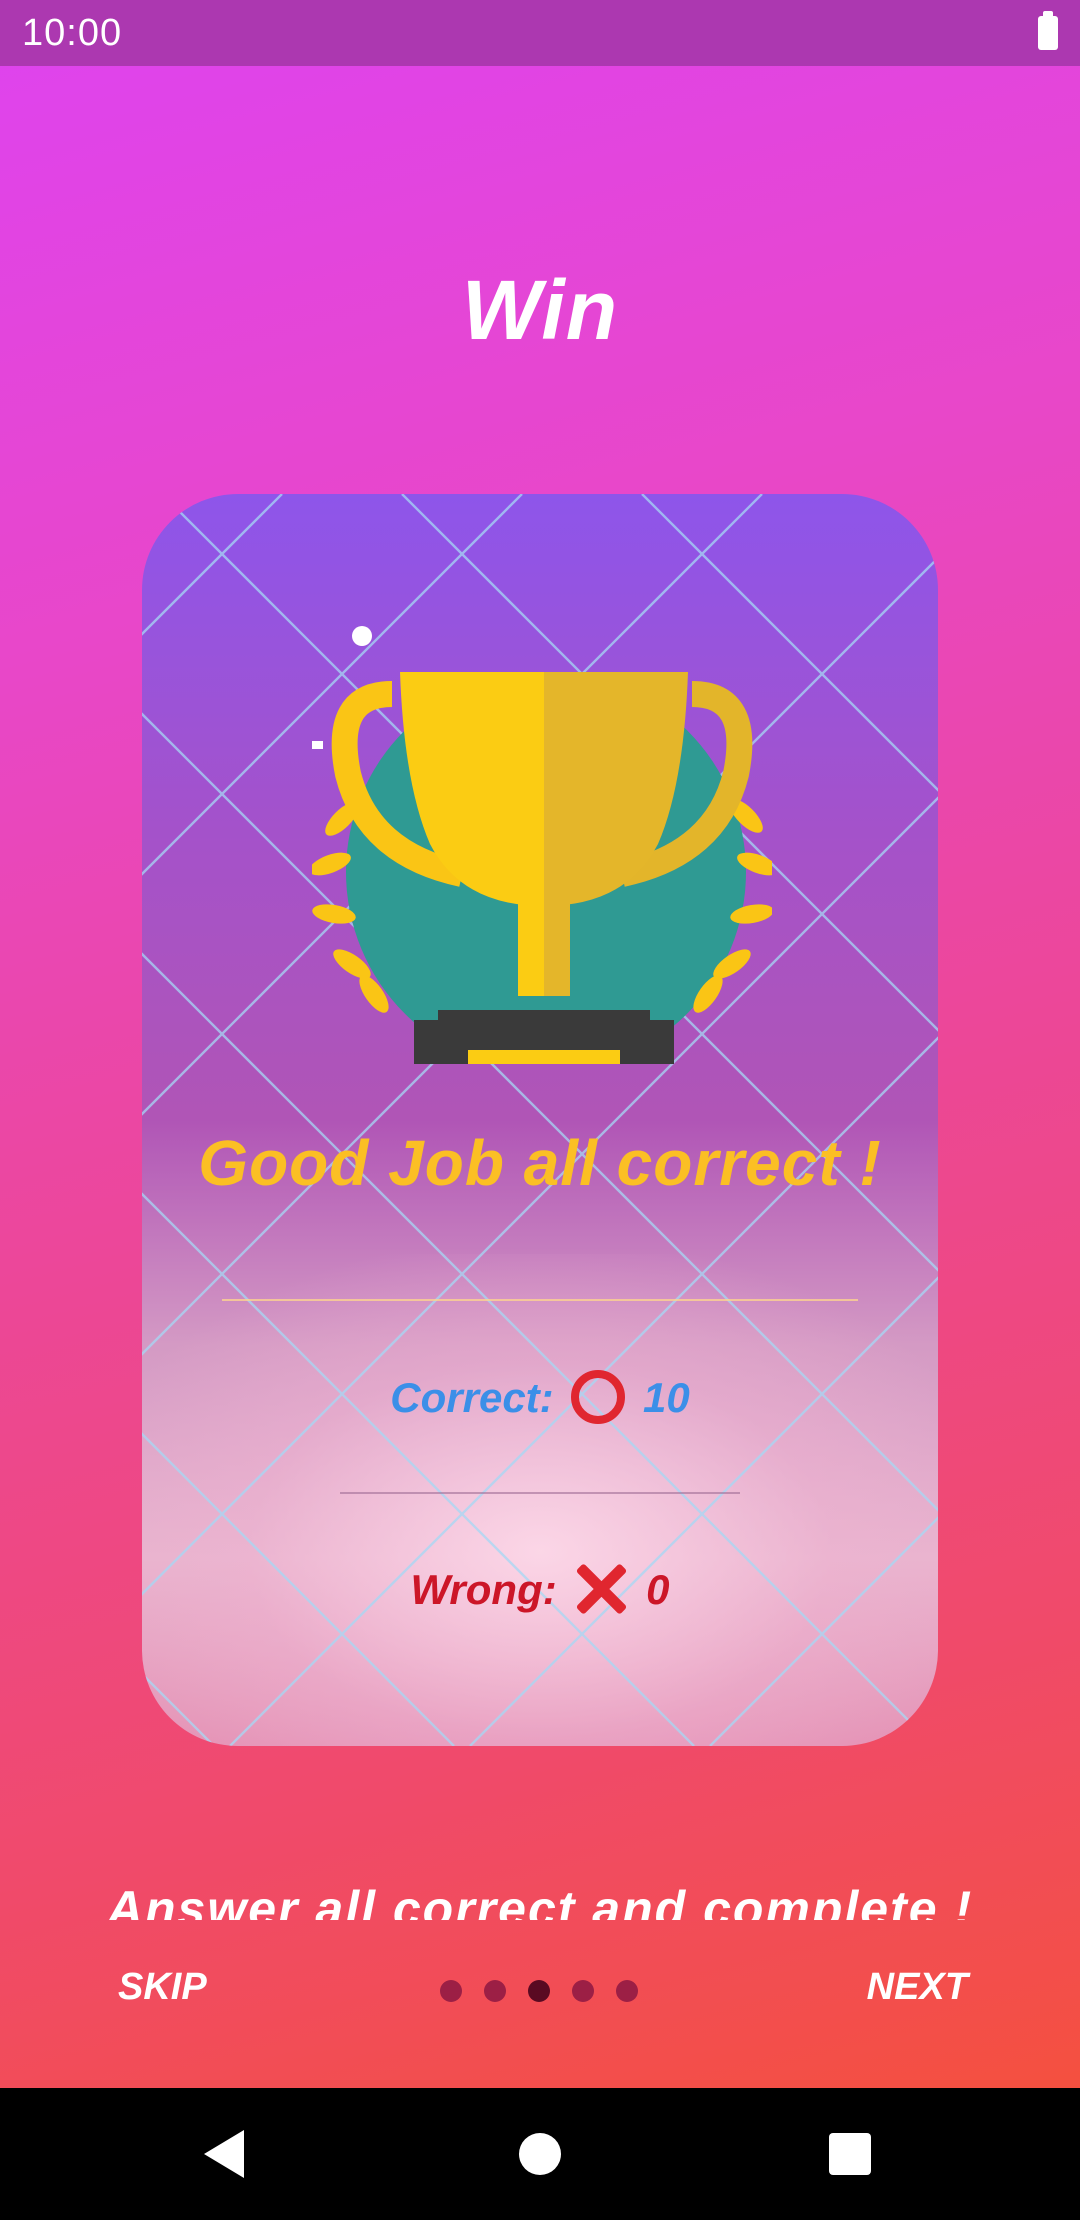 This screenshot has height=2220, width=1080. Describe the element at coordinates (1048, 30) in the screenshot. I see `battery-icon` at that location.